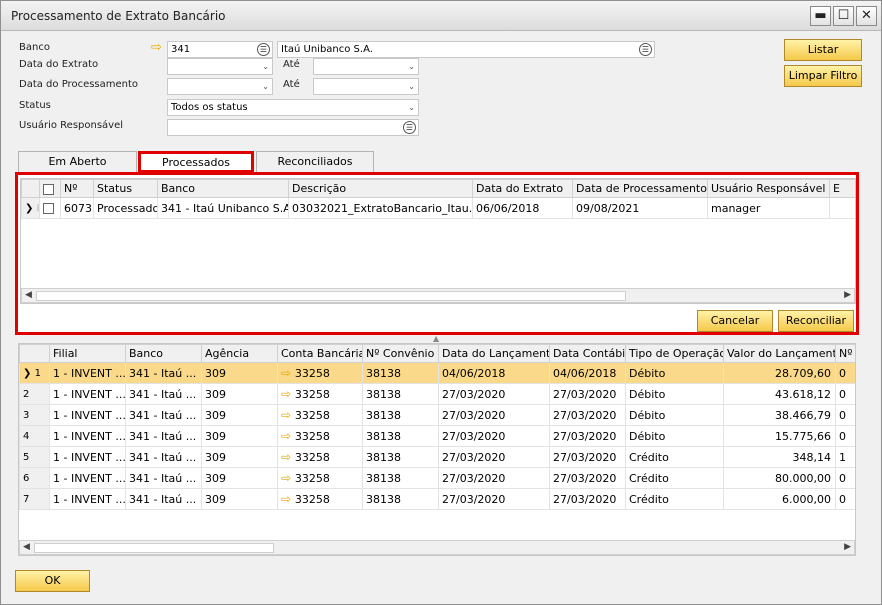 The width and height of the screenshot is (882, 605). Describe the element at coordinates (587, 353) in the screenshot. I see `header-data-contabil: Data Contábil` at that location.